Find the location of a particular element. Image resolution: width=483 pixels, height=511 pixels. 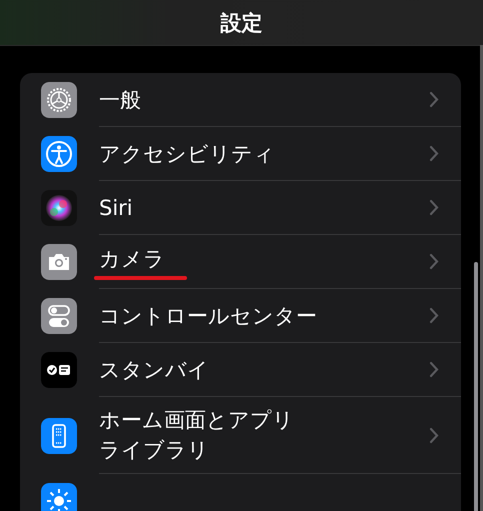

person-icon is located at coordinates (59, 154).